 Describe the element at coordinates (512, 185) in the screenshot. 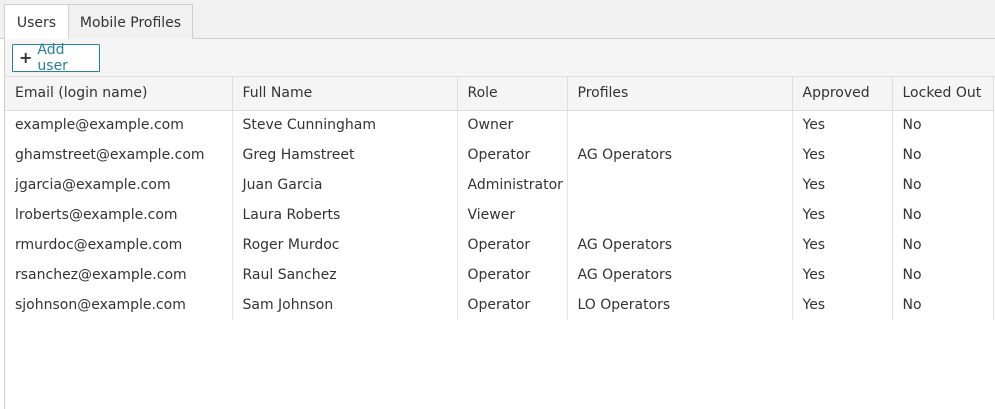

I see `cell-role: Administrator` at that location.